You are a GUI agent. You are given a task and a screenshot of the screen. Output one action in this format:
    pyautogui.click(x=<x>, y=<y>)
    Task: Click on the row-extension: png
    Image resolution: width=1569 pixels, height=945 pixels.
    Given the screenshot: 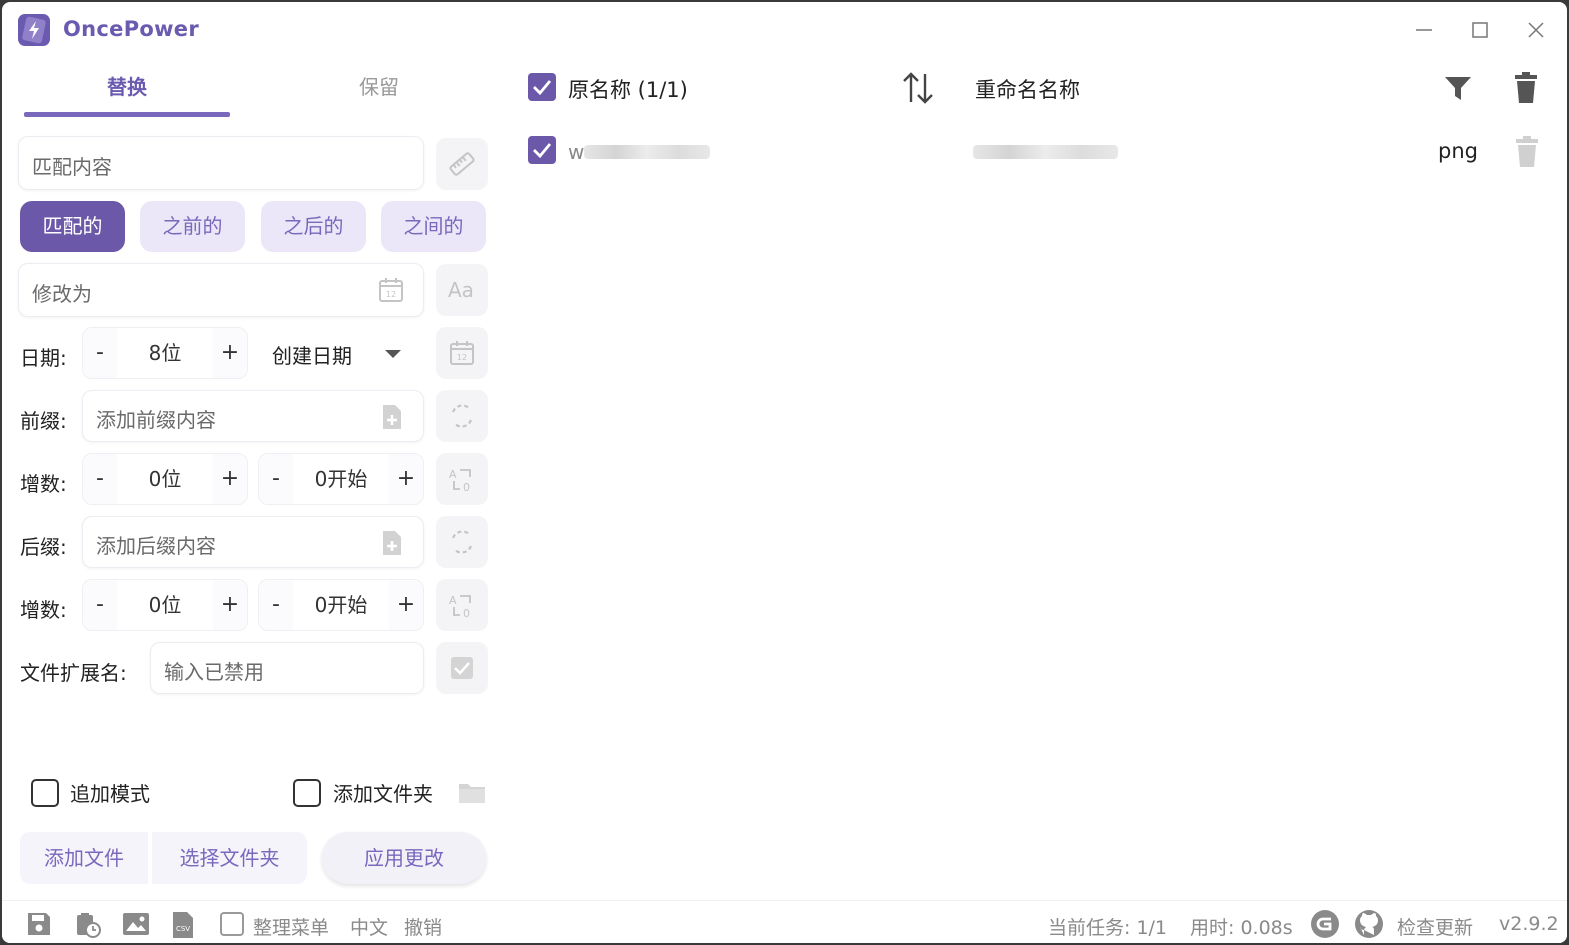 What is the action you would take?
    pyautogui.click(x=1458, y=151)
    